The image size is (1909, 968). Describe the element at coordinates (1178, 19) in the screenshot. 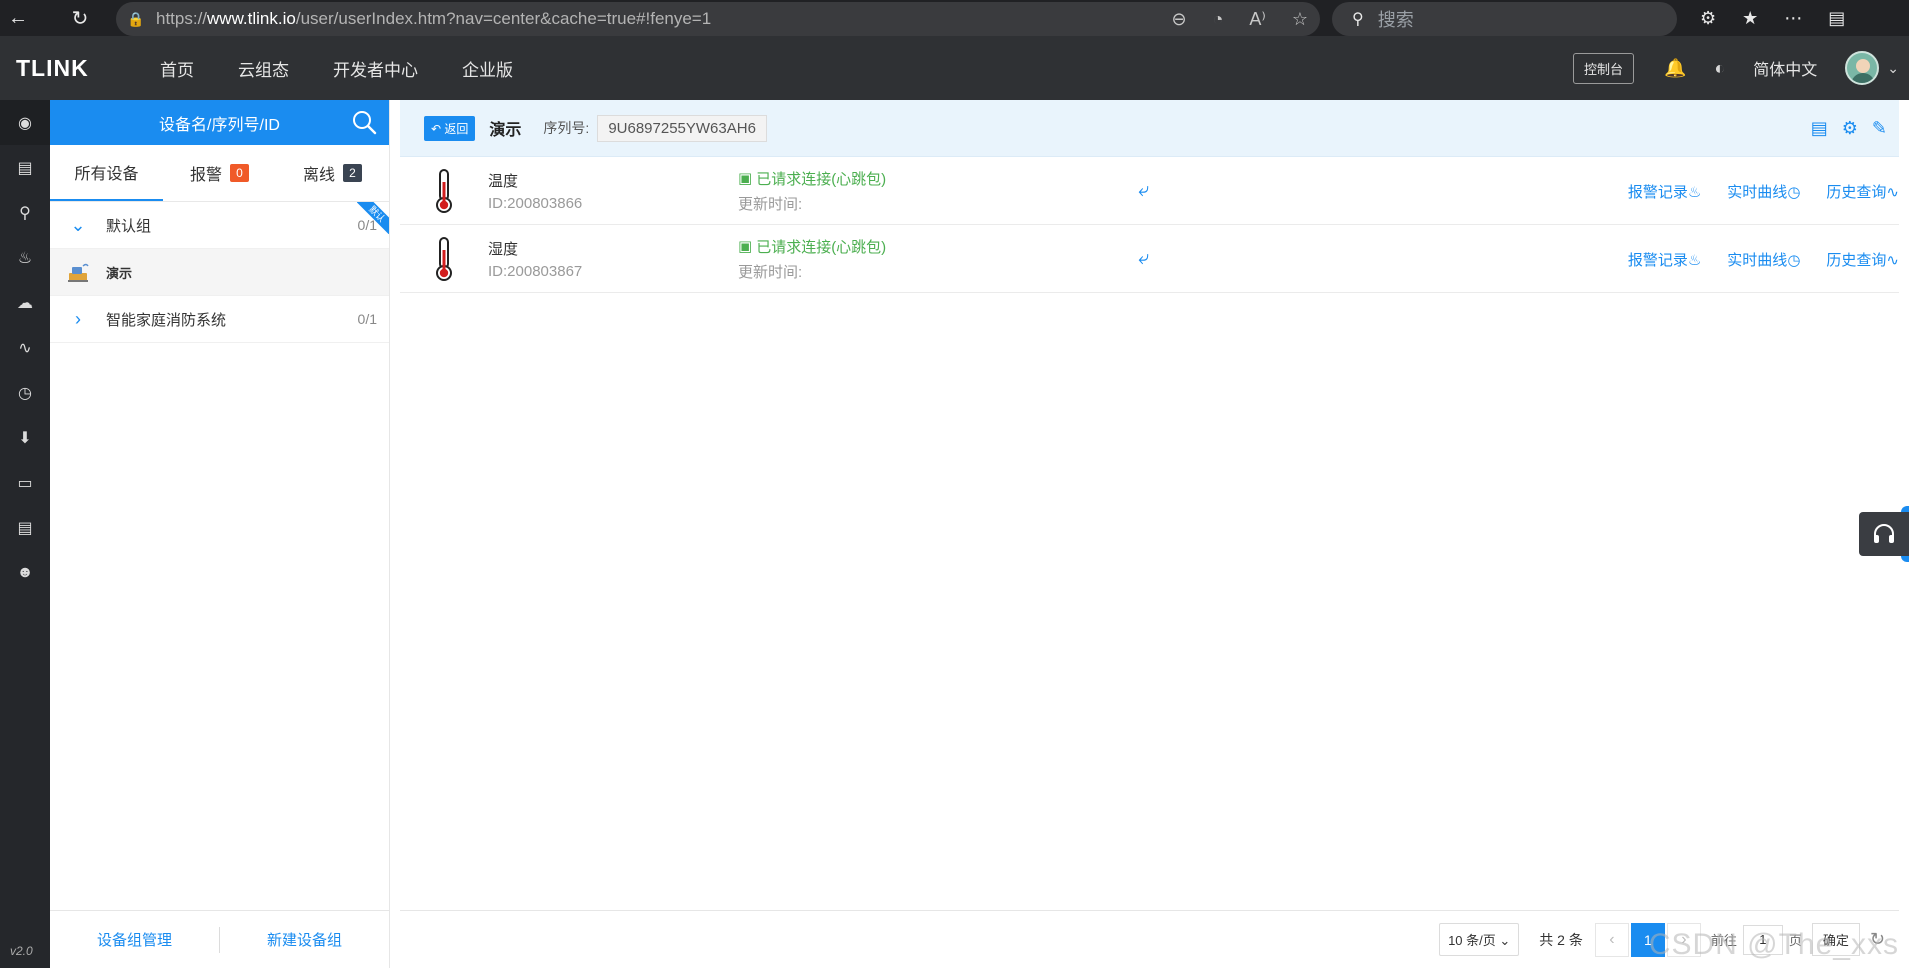

I see `zoom-out-icon: ⊖` at that location.